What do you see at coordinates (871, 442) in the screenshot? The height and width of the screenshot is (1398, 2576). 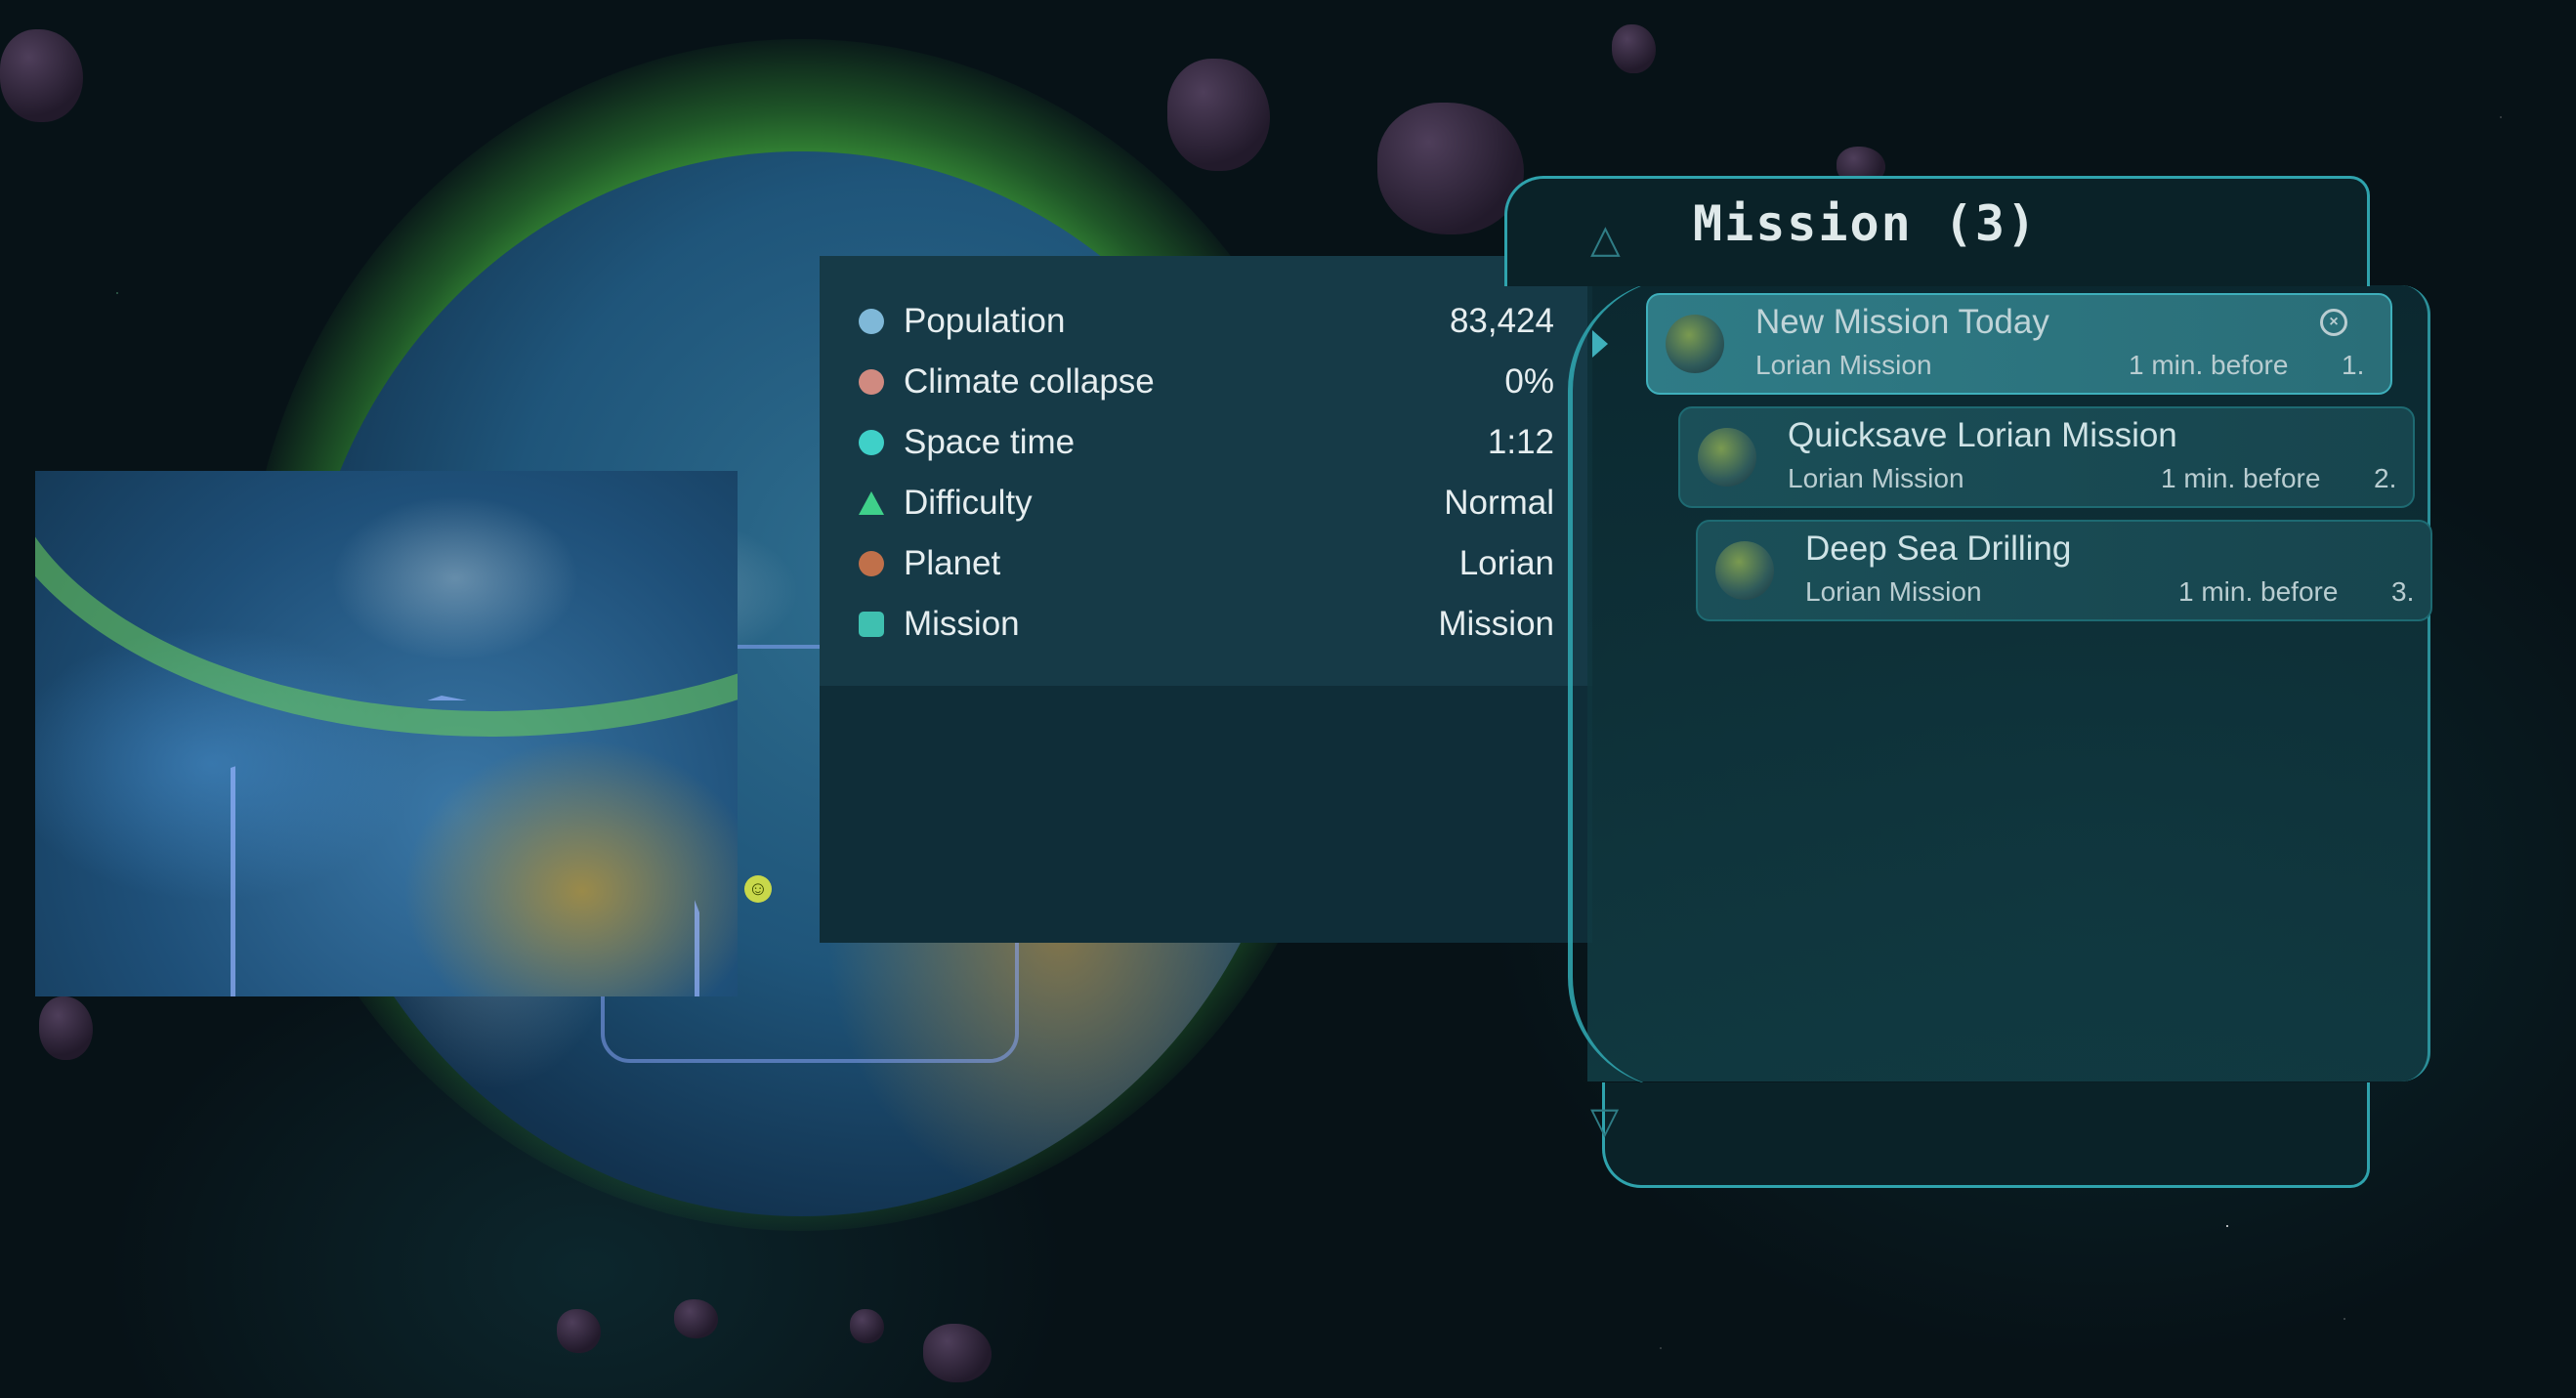 I see `stopwatch-icon` at bounding box center [871, 442].